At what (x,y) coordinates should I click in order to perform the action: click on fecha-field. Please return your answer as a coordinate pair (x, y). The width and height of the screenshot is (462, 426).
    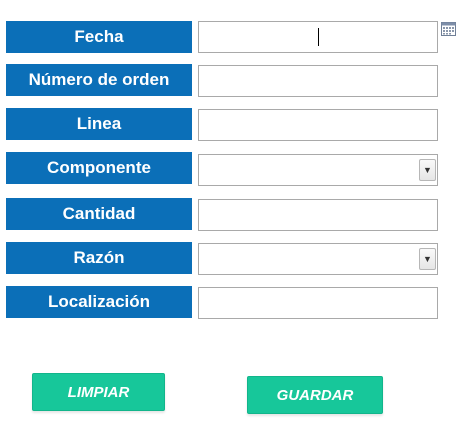
    Looking at the image, I should click on (318, 37).